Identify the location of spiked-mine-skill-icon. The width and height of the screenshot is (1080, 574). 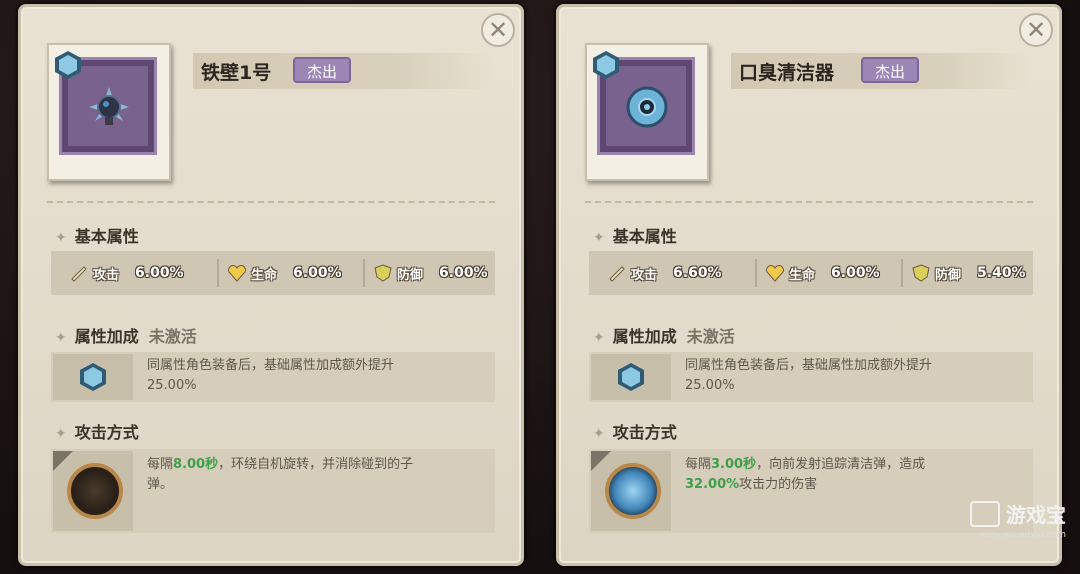
(95, 491).